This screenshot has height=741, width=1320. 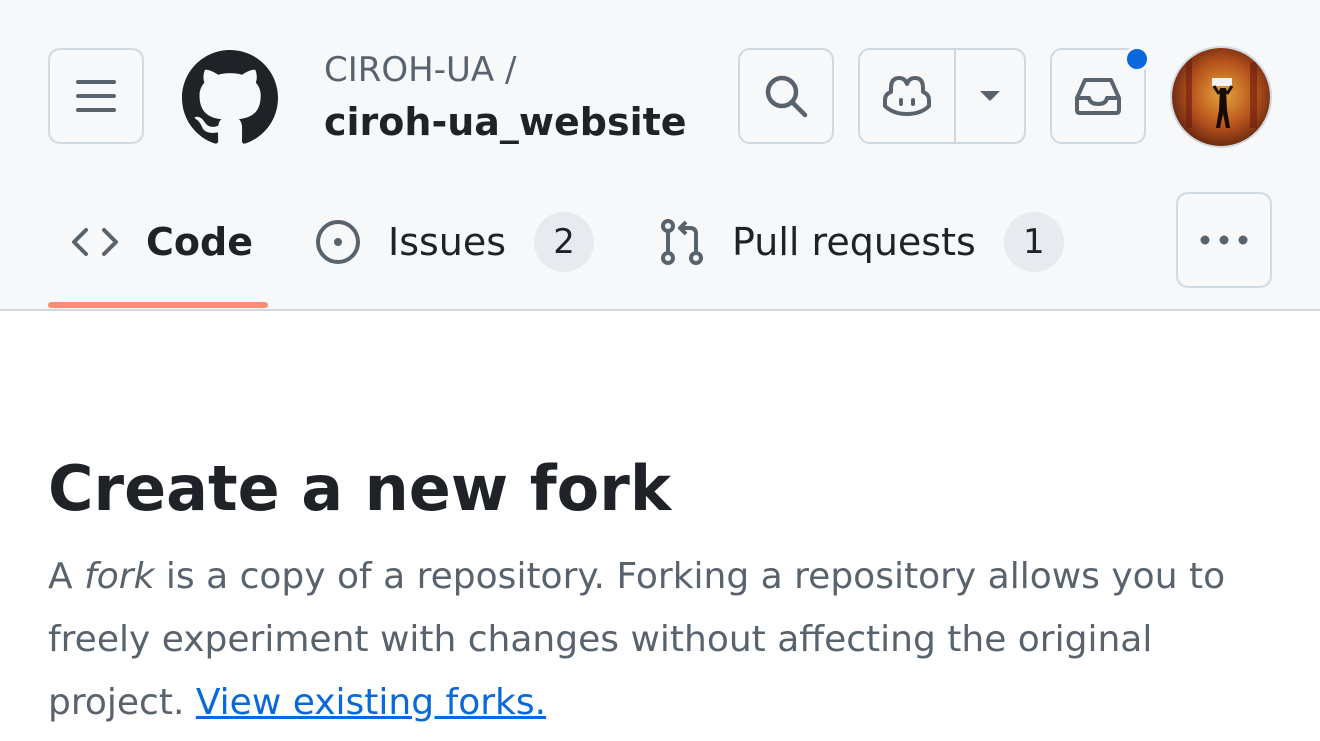 What do you see at coordinates (95, 242) in the screenshot?
I see `code-icon` at bounding box center [95, 242].